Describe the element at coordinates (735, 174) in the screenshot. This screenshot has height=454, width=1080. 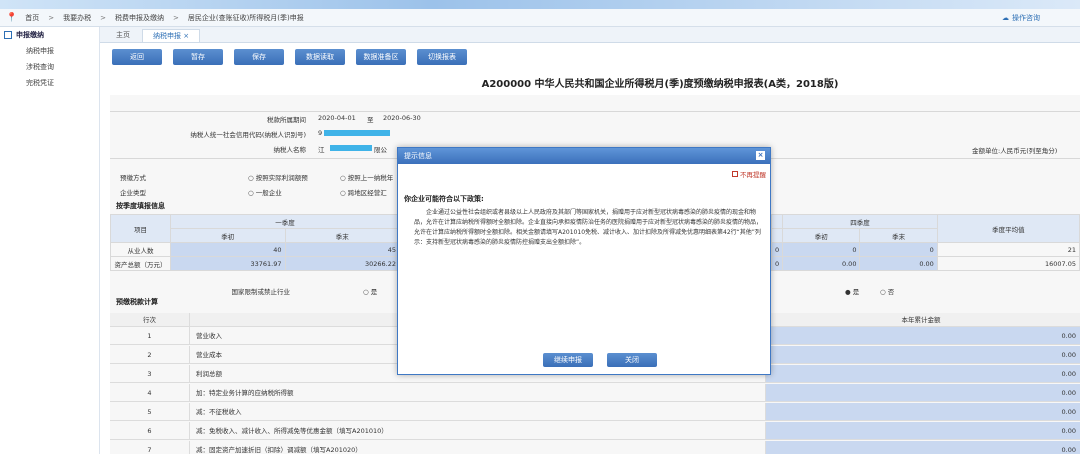
I see `checkbox-box` at that location.